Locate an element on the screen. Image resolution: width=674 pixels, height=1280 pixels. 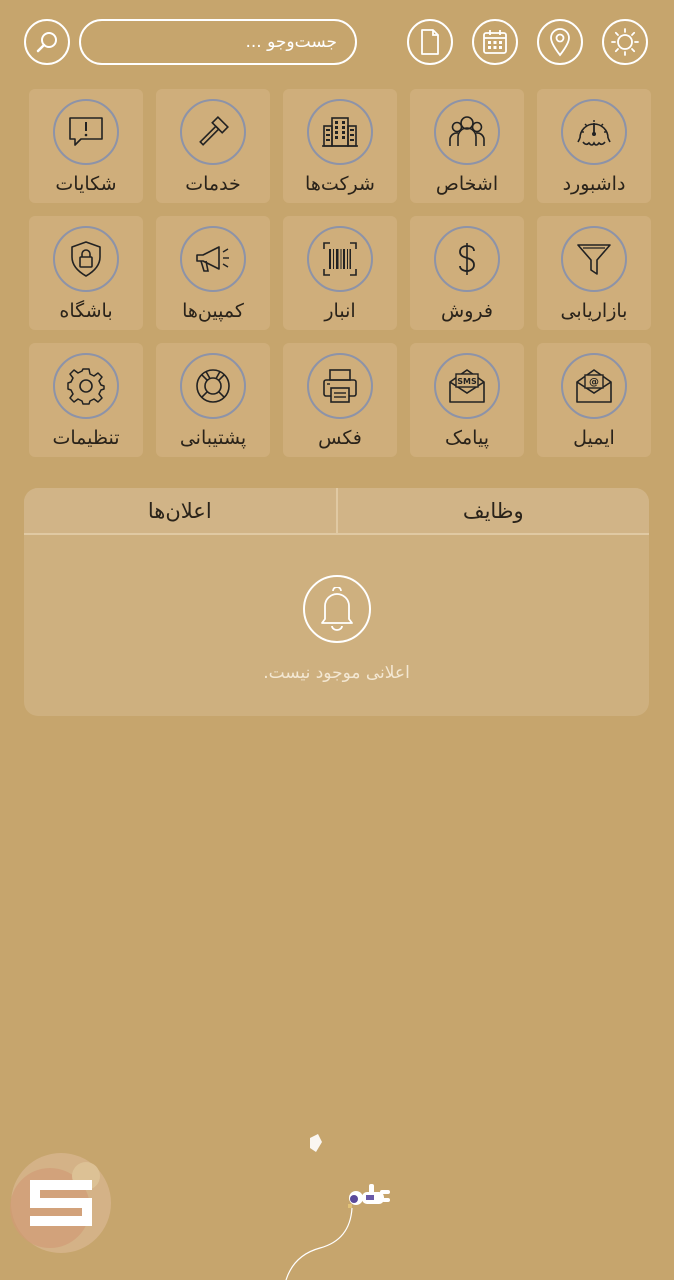
tile-marketing: بازاریابی is located at coordinates (594, 273).